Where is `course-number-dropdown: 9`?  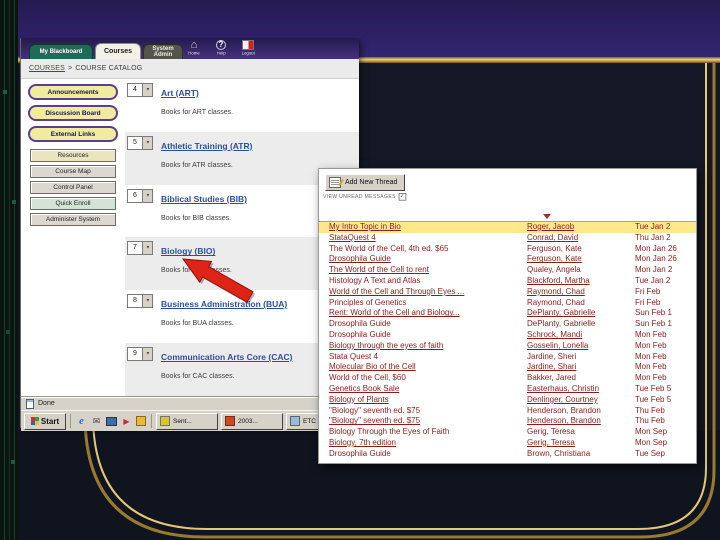
course-number-dropdown: 9 is located at coordinates (140, 353).